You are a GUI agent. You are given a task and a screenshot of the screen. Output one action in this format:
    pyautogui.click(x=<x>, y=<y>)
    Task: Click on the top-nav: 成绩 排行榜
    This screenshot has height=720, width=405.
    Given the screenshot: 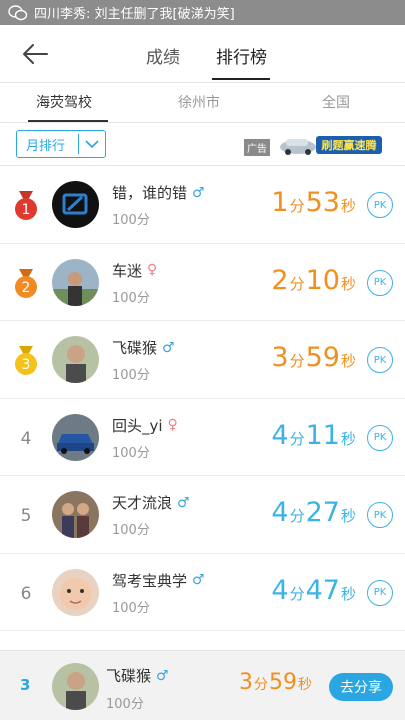 What is the action you would take?
    pyautogui.click(x=202, y=54)
    